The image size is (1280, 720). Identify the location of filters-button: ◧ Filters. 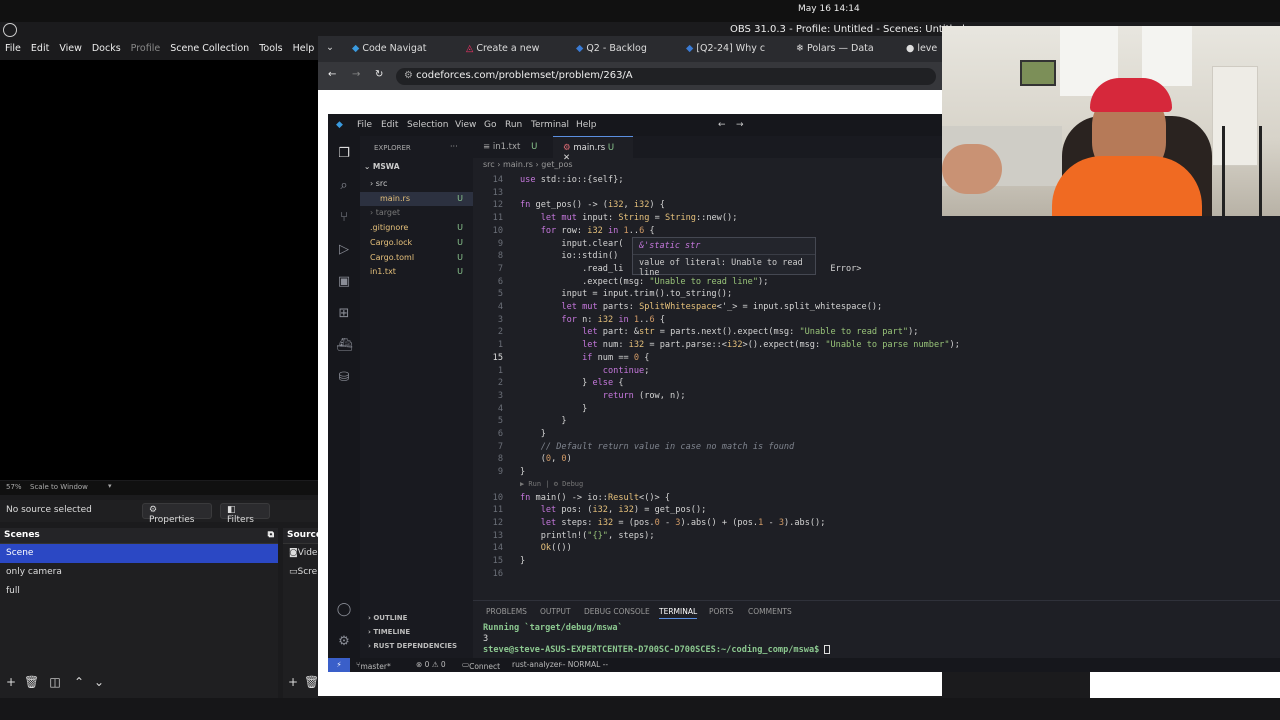
(245, 514).